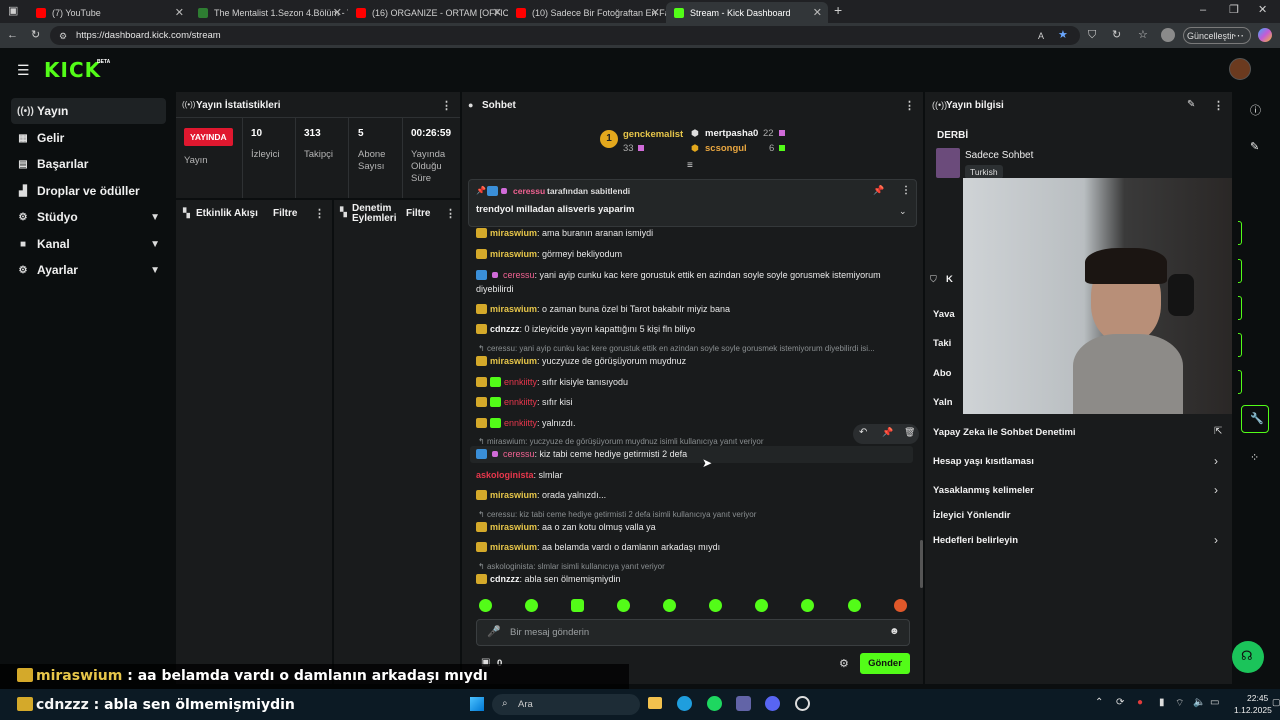  What do you see at coordinates (450, 213) in the screenshot?
I see `moderation-menu-icon: ⋮` at bounding box center [450, 213].